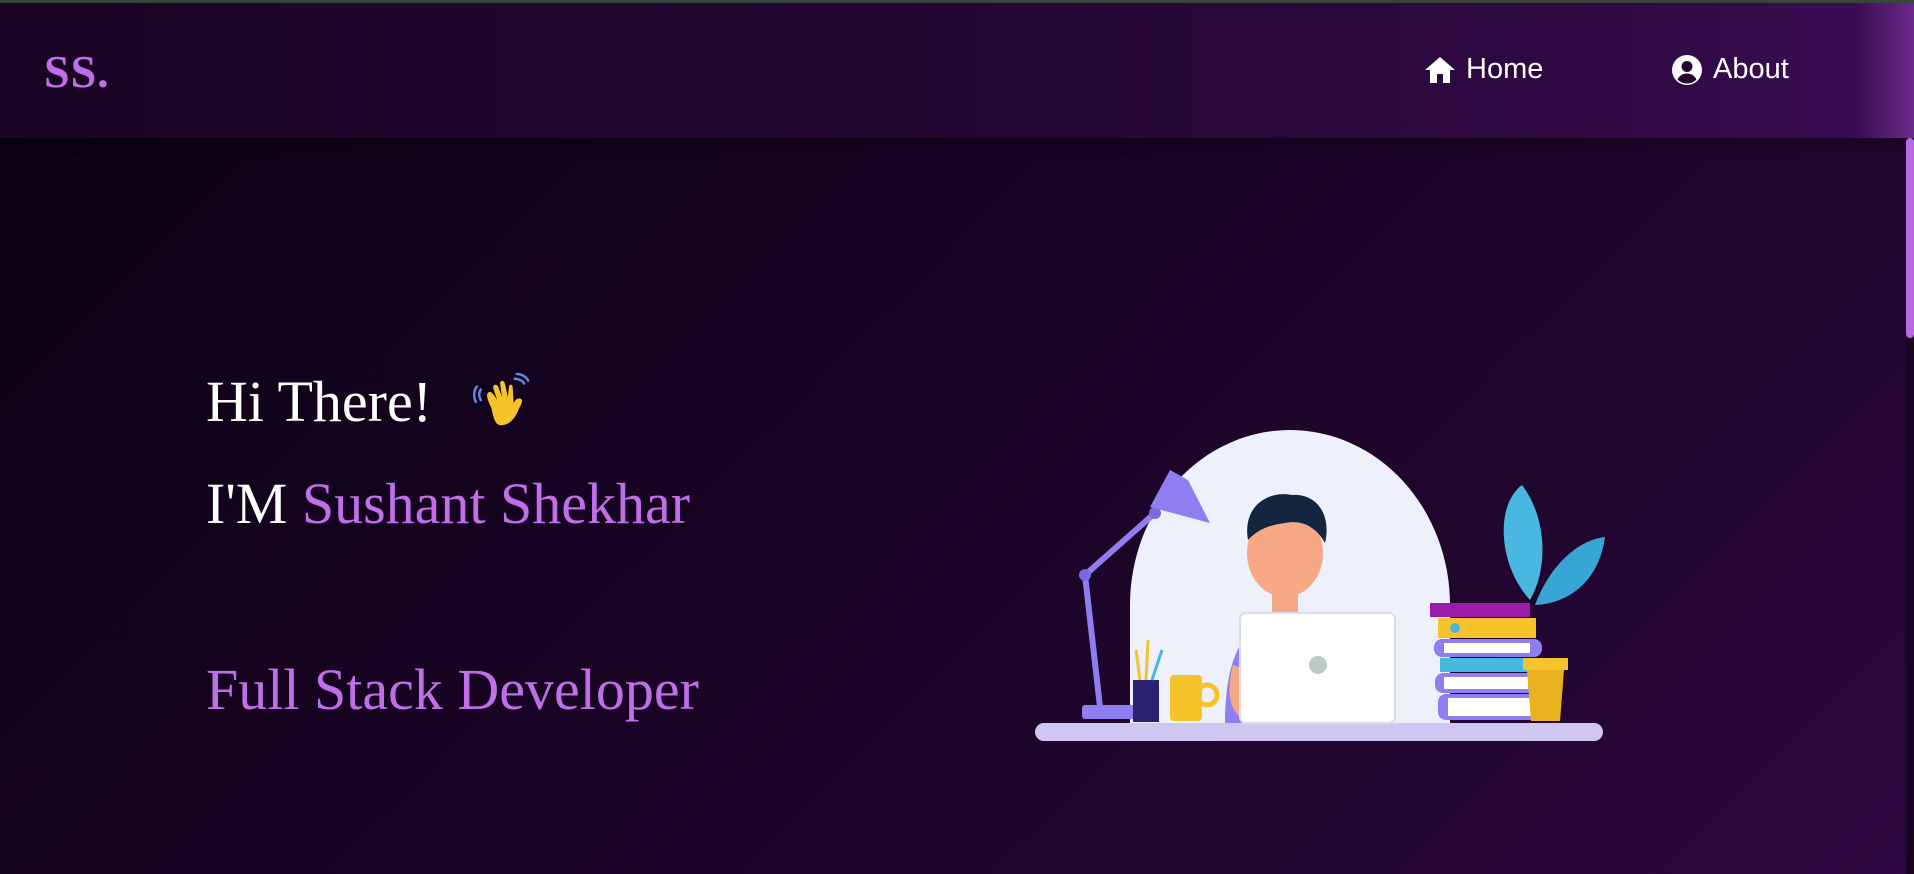  What do you see at coordinates (496, 503) in the screenshot?
I see `hero-name: Sushant Shekhar` at bounding box center [496, 503].